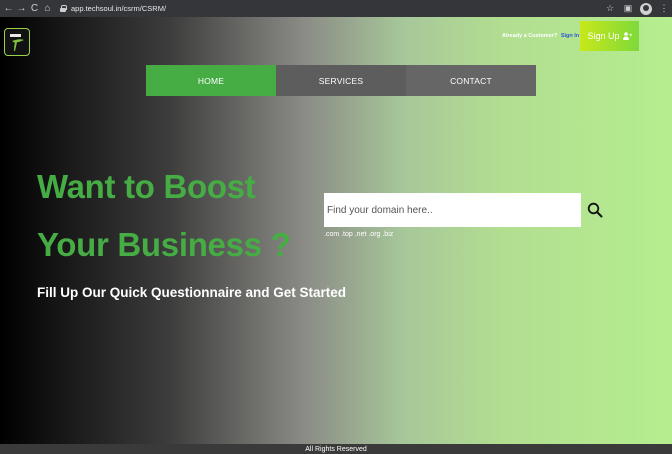 Image resolution: width=672 pixels, height=454 pixels. Describe the element at coordinates (21, 8) in the screenshot. I see `forward-icon: →` at that location.